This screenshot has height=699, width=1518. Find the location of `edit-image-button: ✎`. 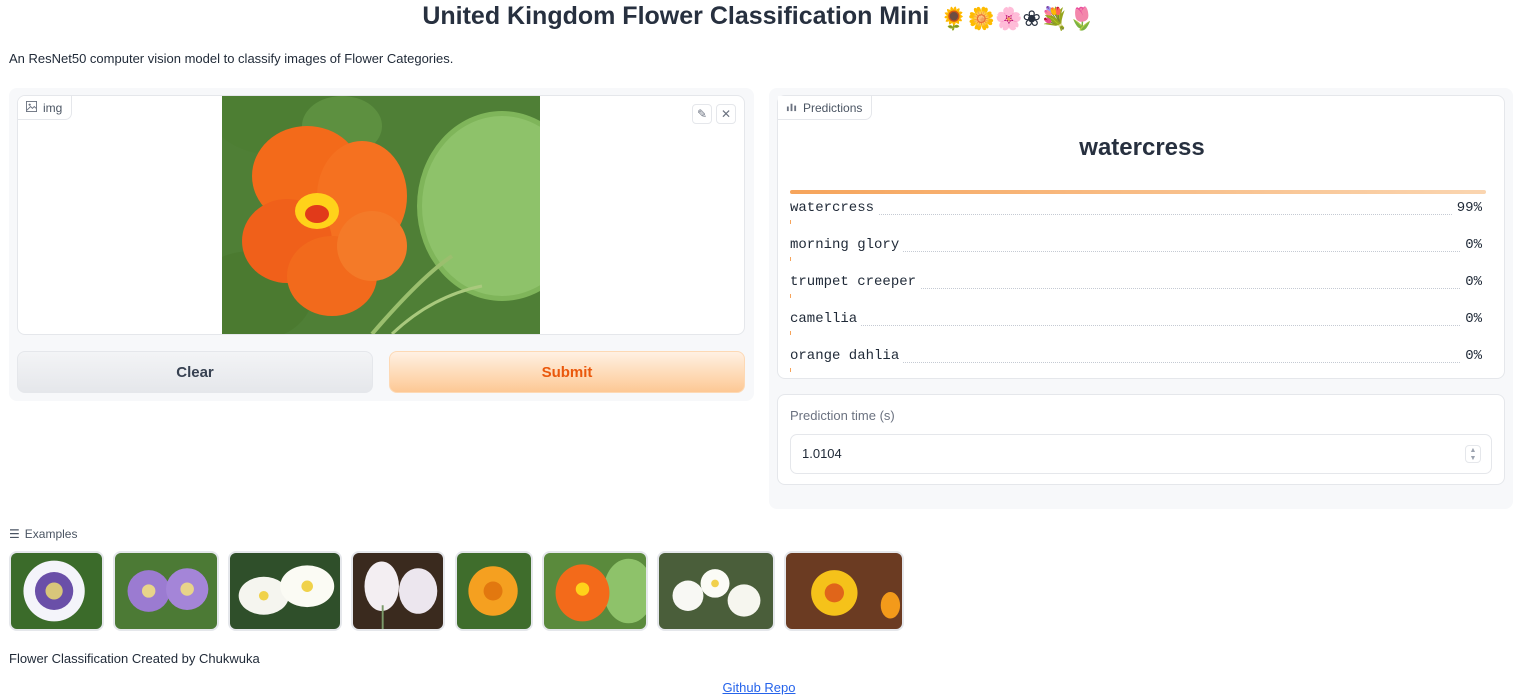

edit-image-button: ✎ is located at coordinates (702, 114).